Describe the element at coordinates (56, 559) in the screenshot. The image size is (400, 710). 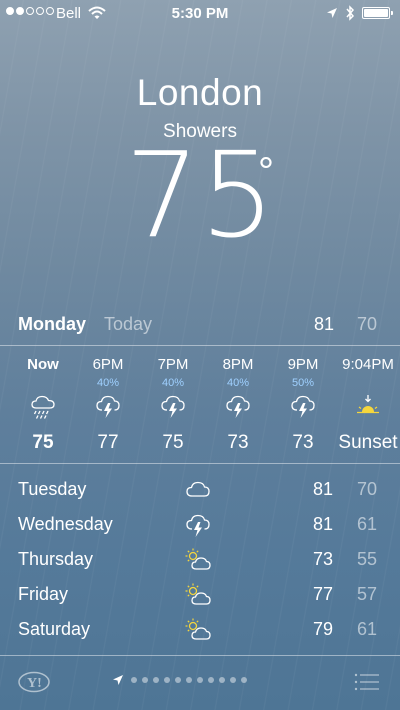
I see `day-name: Thursday` at that location.